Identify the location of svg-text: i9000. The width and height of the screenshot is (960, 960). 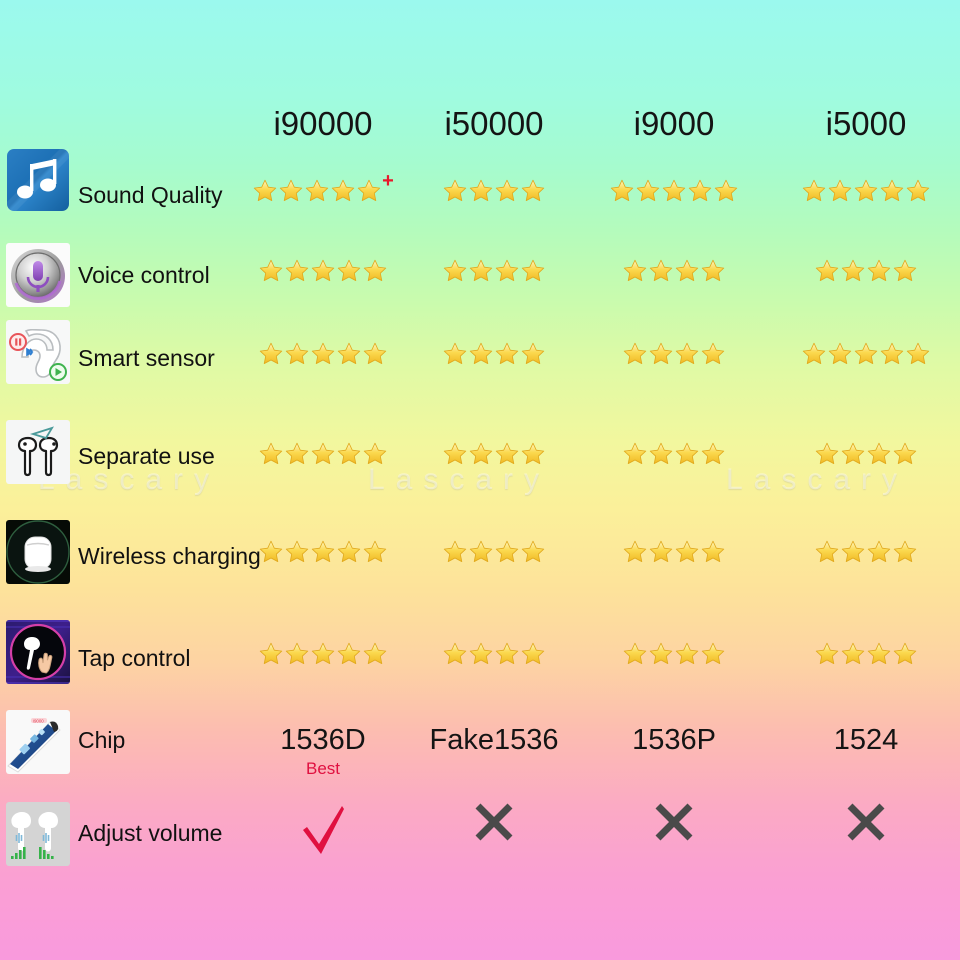
(38, 721).